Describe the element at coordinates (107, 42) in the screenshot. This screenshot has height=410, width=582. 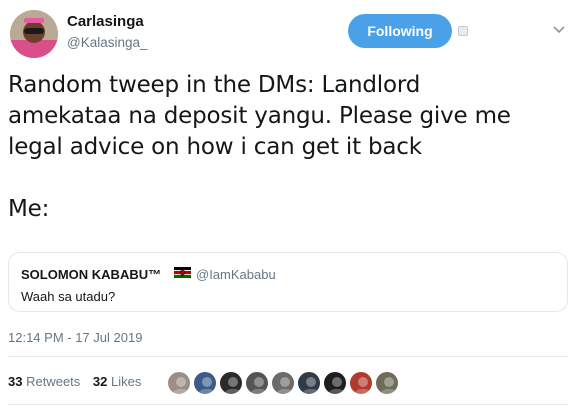
I see `user-handle: @Kalasinga_` at that location.